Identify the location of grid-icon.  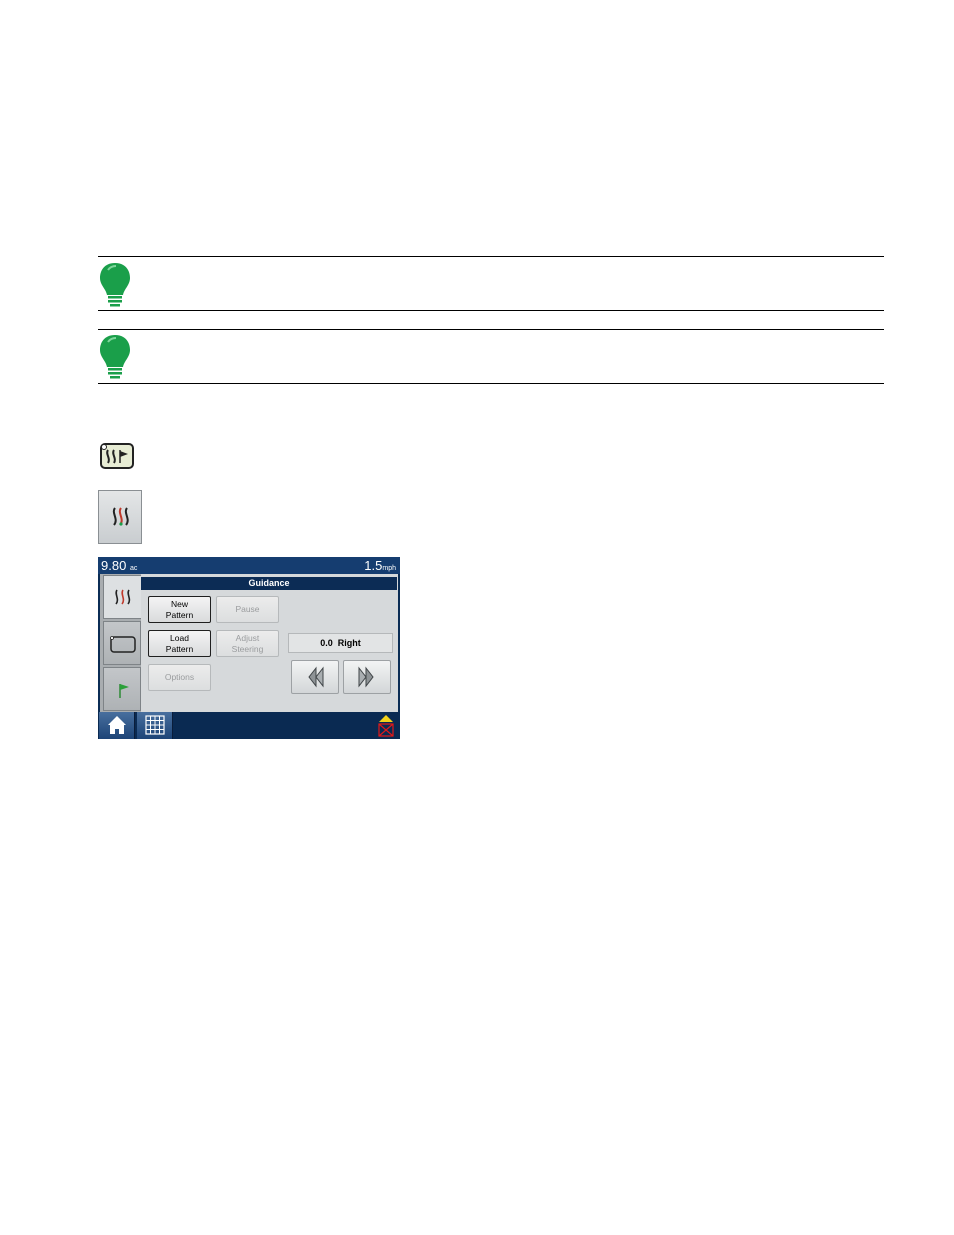
(155, 725).